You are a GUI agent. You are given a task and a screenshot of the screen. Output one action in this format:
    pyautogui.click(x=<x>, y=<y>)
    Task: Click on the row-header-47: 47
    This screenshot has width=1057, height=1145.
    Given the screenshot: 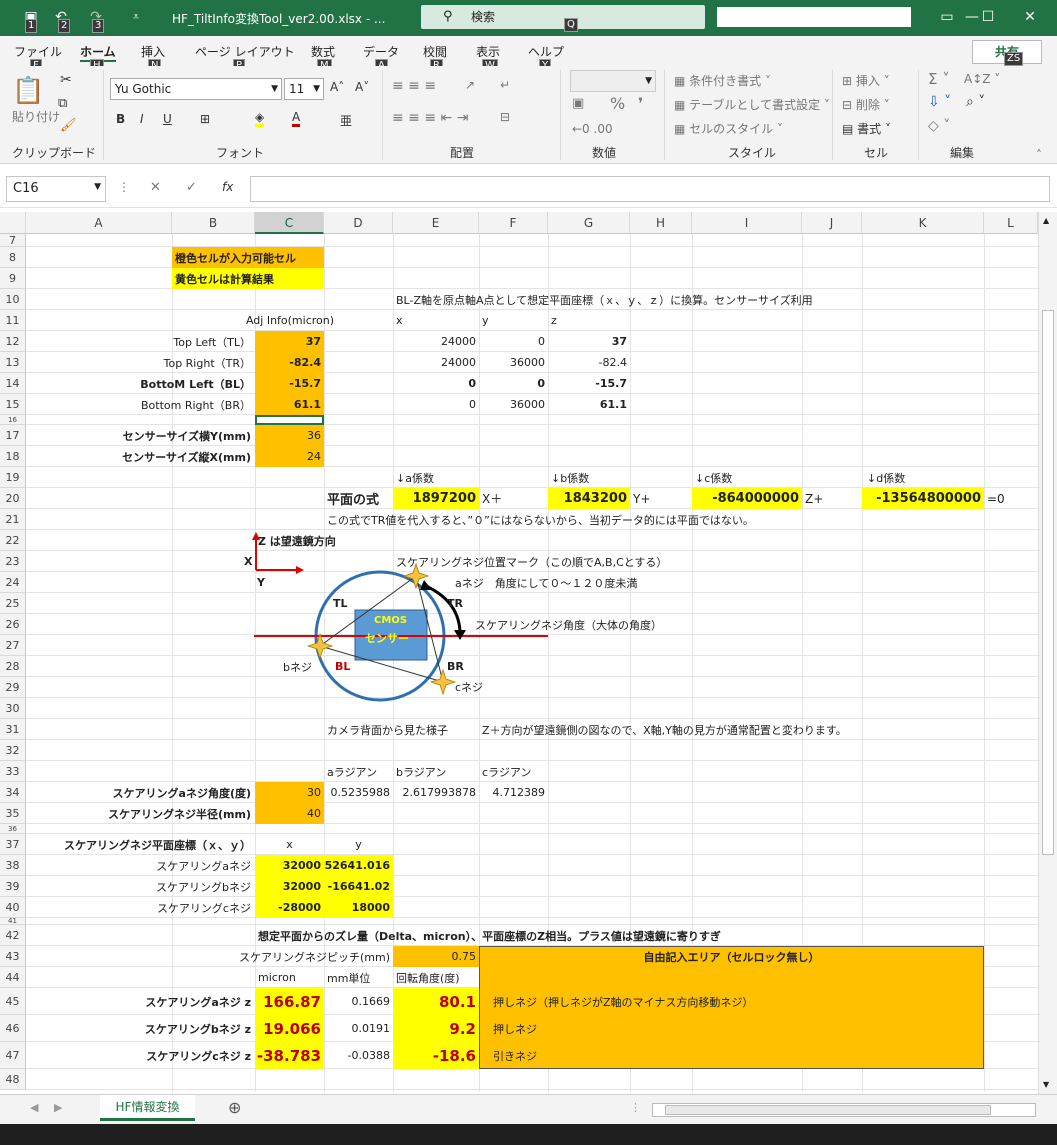 What is the action you would take?
    pyautogui.click(x=13, y=1055)
    